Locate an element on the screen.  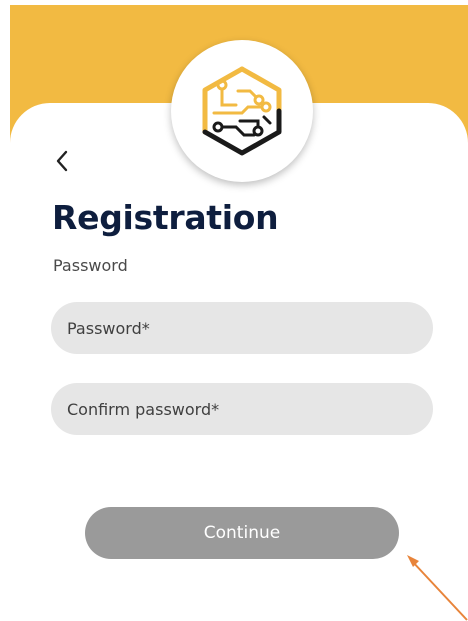
annotation-arrow-icon is located at coordinates (437, 588).